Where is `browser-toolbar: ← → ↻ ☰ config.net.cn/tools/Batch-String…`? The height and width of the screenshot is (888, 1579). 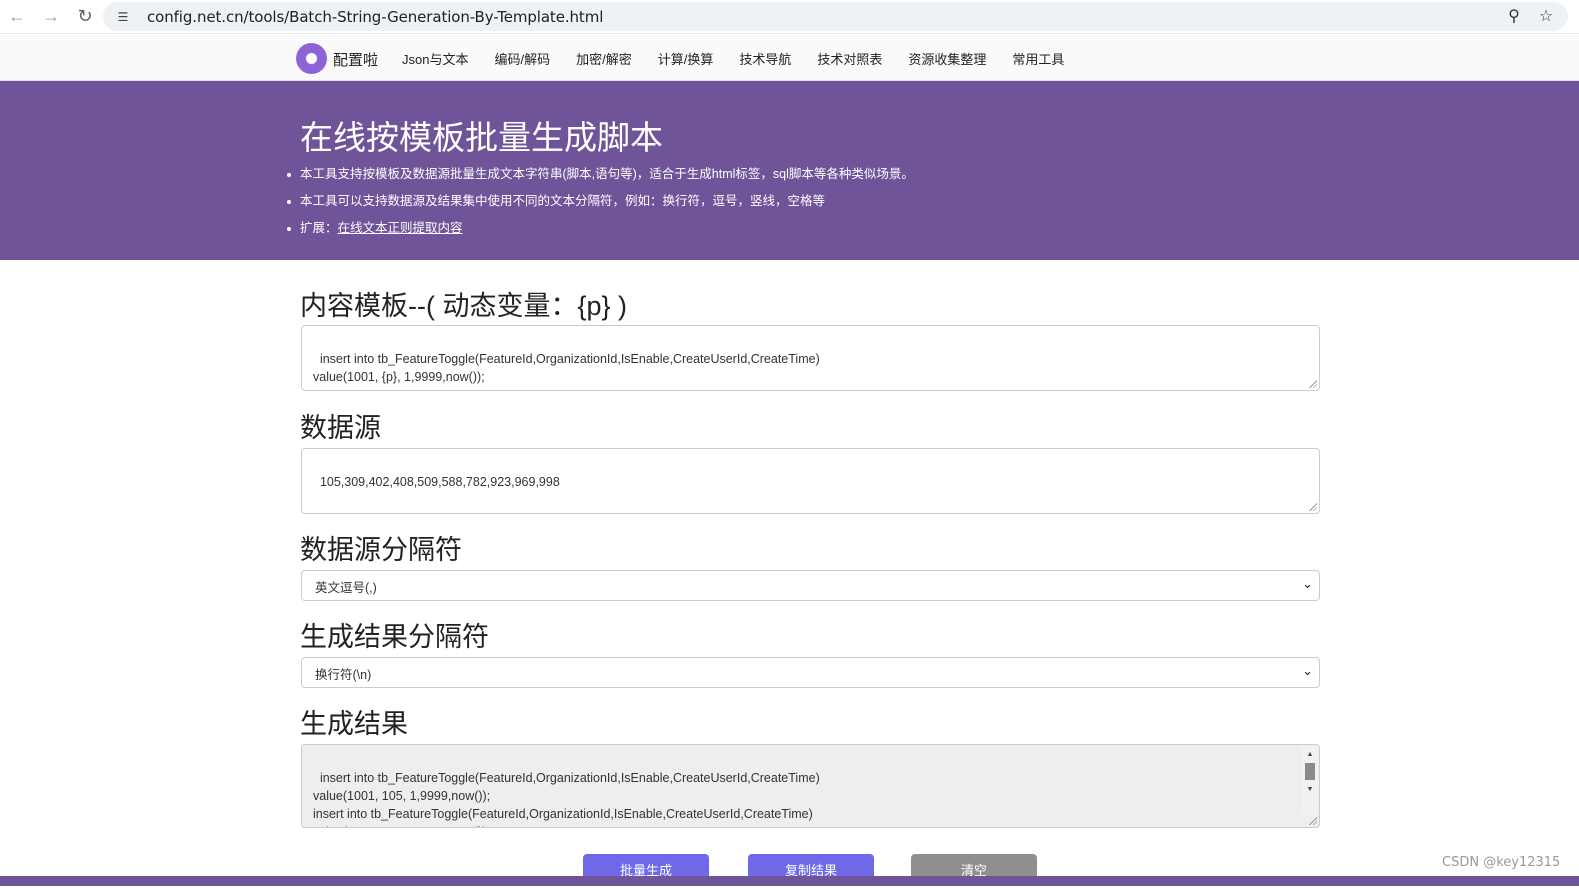
browser-toolbar: ← → ↻ ☰ config.net.cn/tools/Batch-String… is located at coordinates (789, 17).